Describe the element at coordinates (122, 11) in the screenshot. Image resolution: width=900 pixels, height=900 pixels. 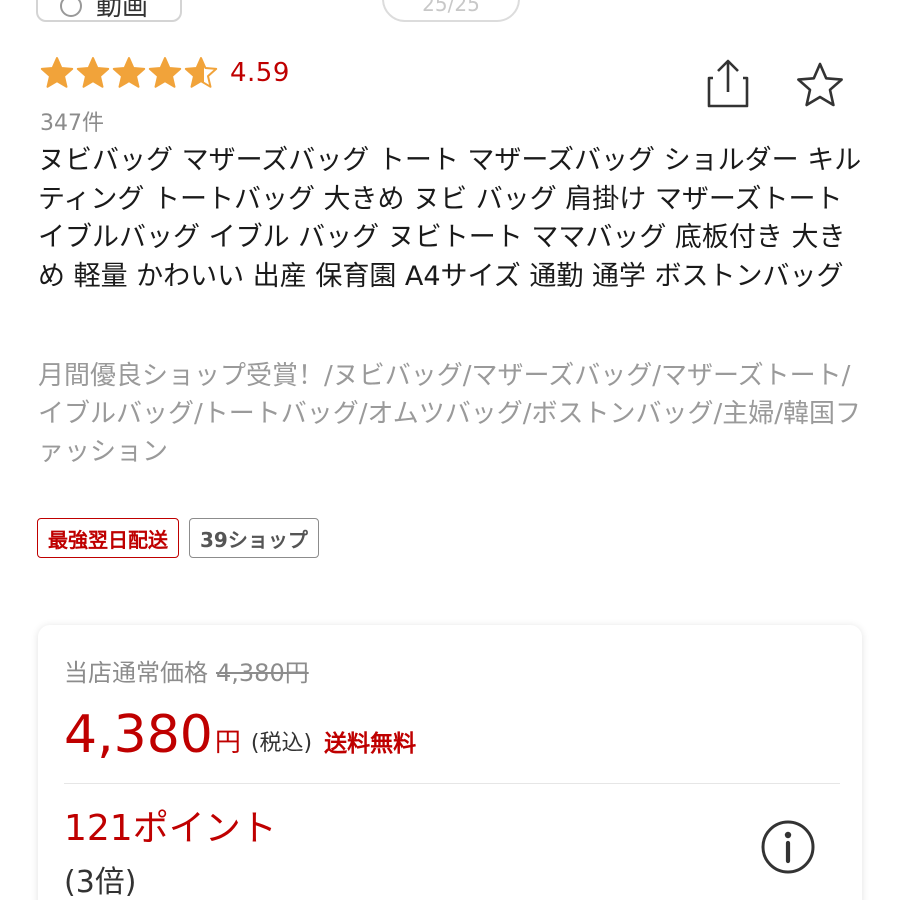
I see `video-button-label: 動画` at that location.